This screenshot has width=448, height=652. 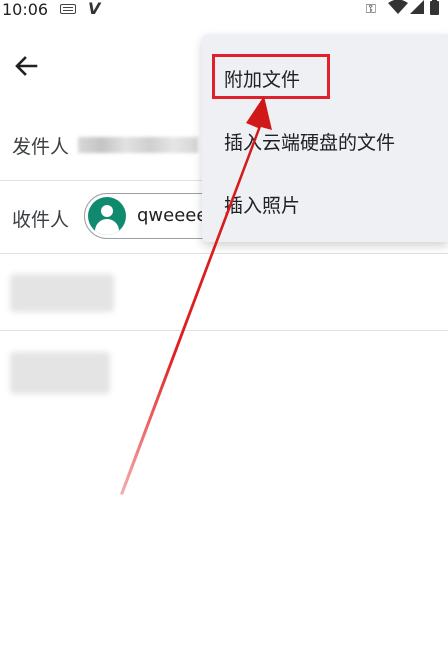 I want to click on body-blurred, so click(x=60, y=373).